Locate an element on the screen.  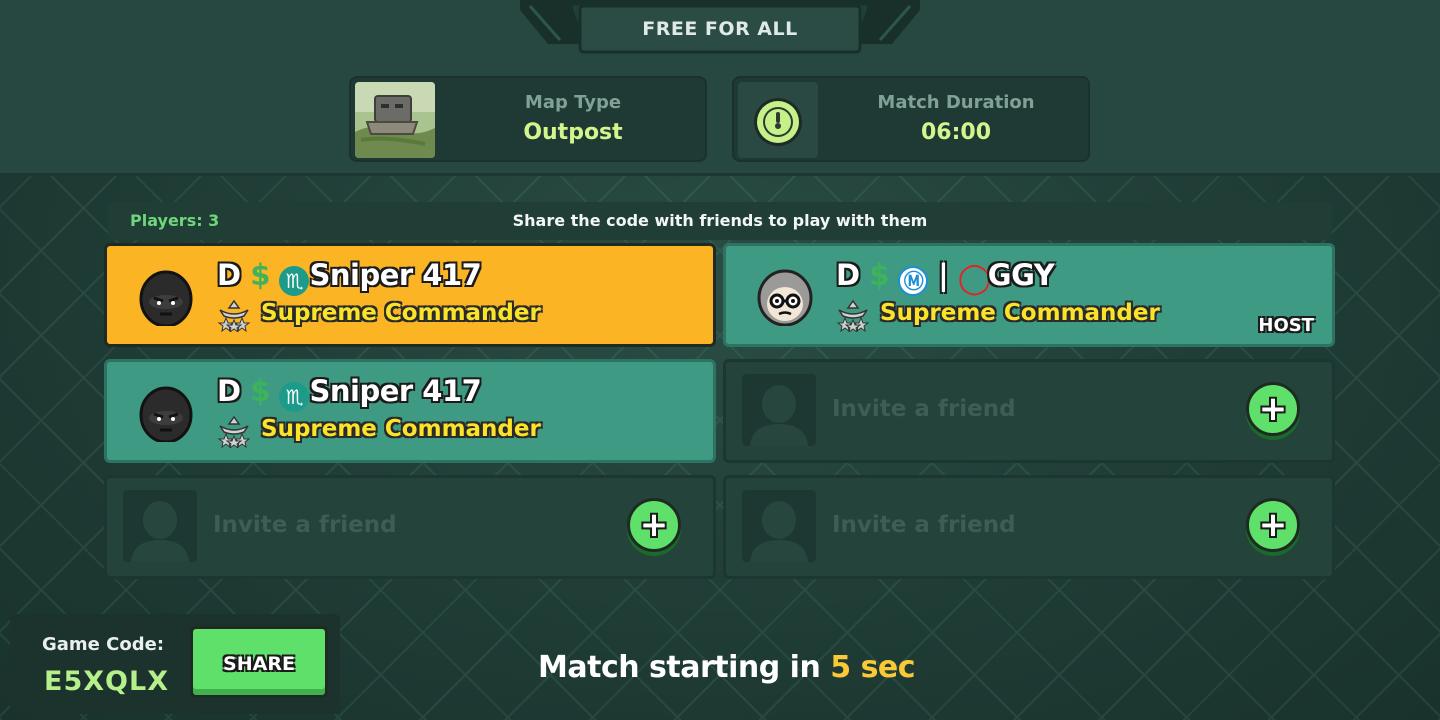
game-code-panel: Game Code: E5XQLX SHARE is located at coordinates (175, 664).